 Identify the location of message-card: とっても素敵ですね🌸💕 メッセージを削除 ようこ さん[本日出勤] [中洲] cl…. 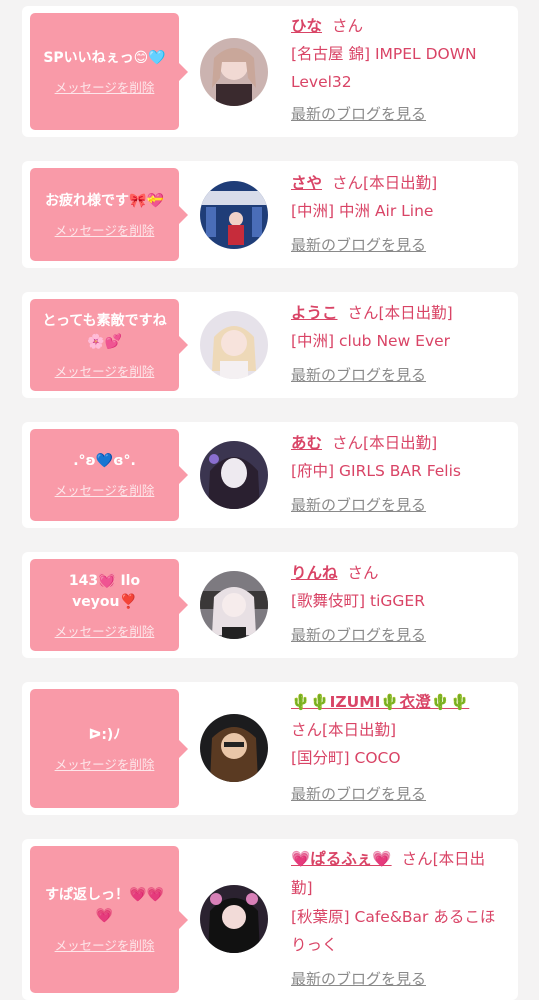
(270, 345).